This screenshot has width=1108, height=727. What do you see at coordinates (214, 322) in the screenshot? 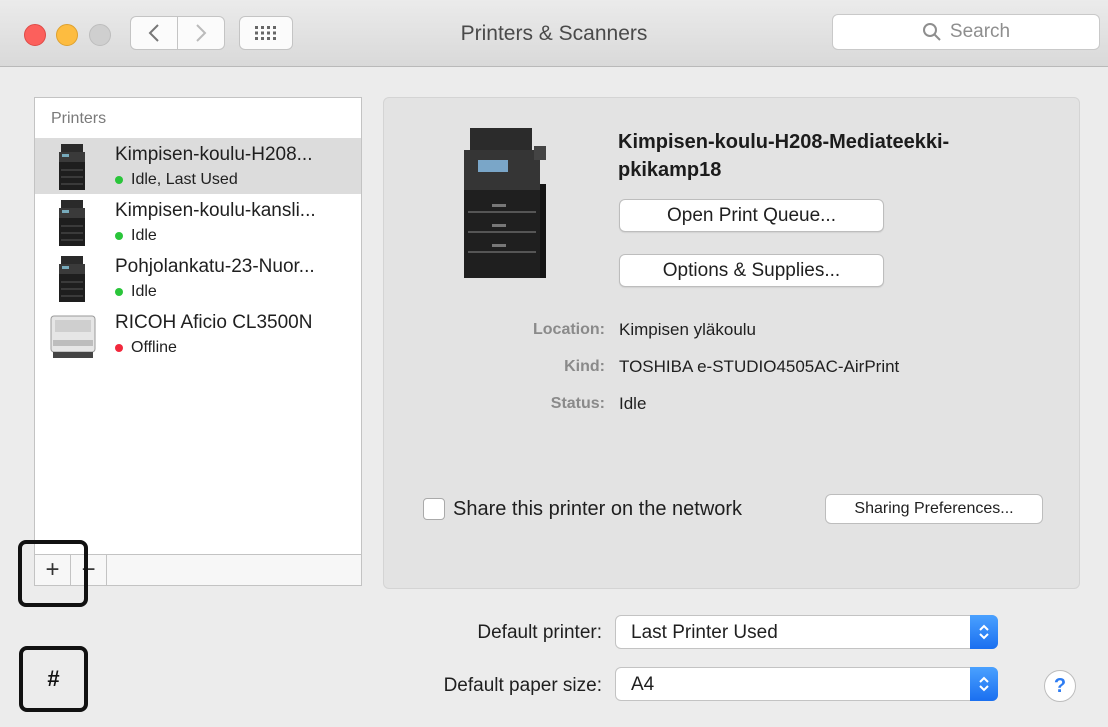
I see `printer-name: RICOH Aficio CL3500N` at bounding box center [214, 322].